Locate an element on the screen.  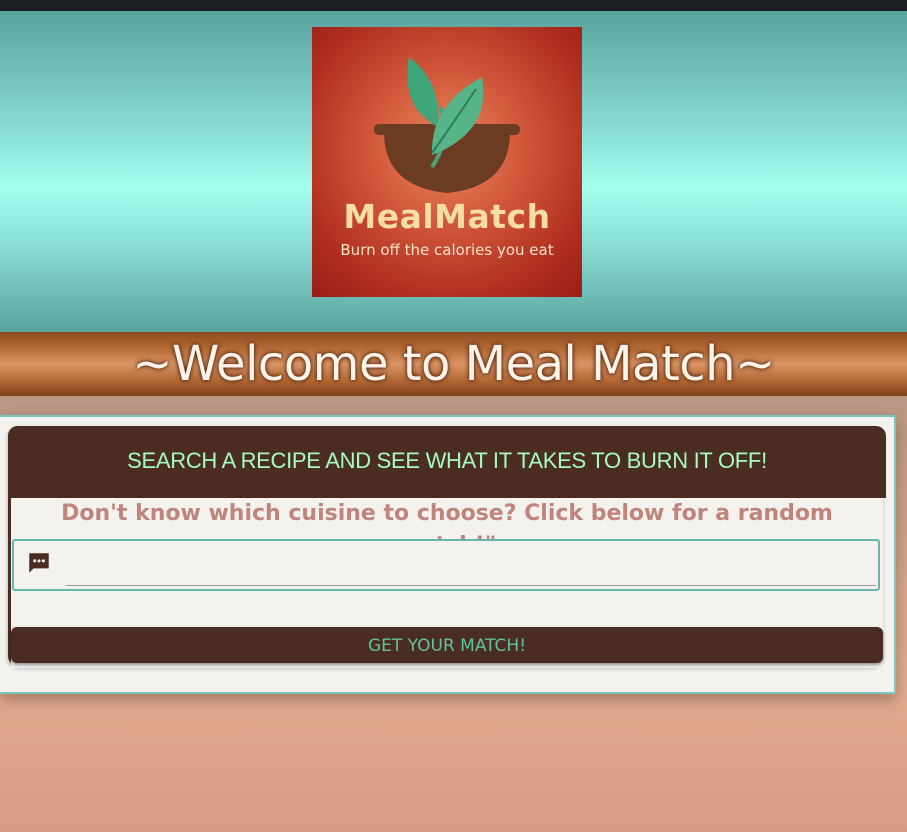
search-field is located at coordinates (446, 565).